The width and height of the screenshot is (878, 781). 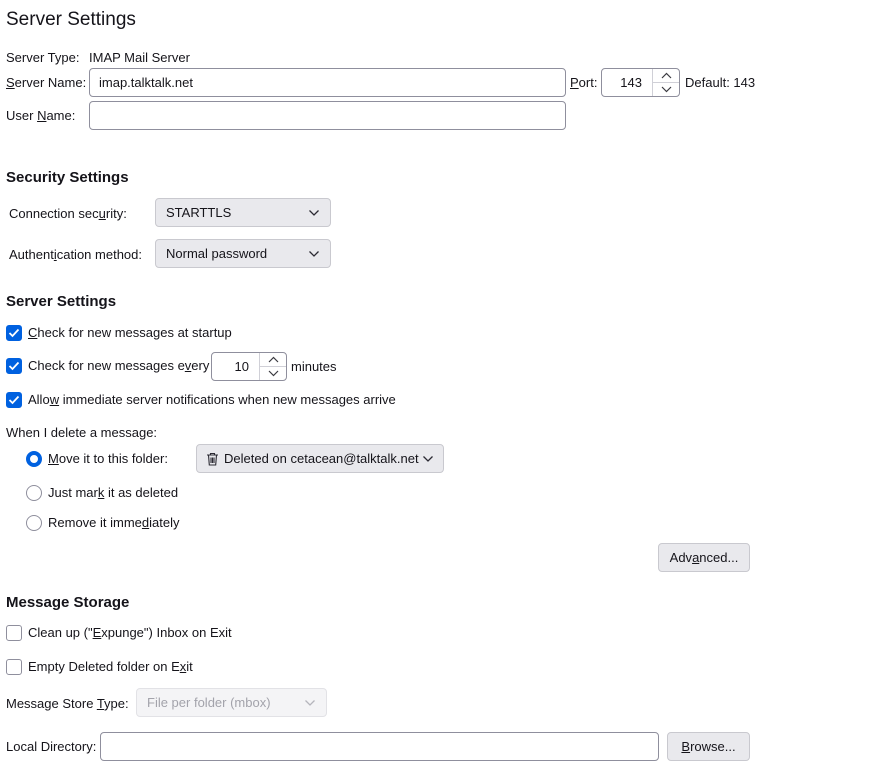 I want to click on check-startup-row: Check for new messages at startup, so click(x=119, y=333).